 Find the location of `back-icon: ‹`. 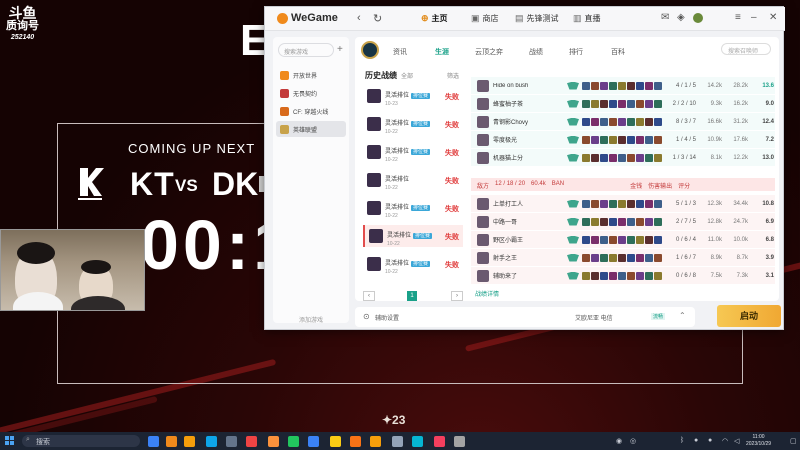

back-icon: ‹ is located at coordinates (359, 18).